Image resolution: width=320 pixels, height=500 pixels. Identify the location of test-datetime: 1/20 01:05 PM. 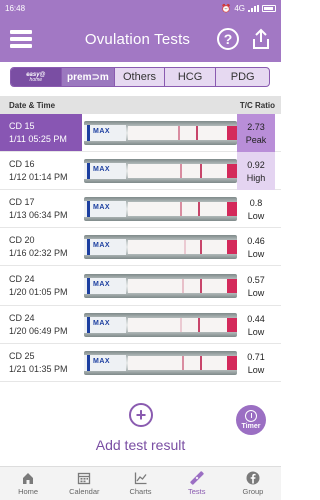
(38, 292).